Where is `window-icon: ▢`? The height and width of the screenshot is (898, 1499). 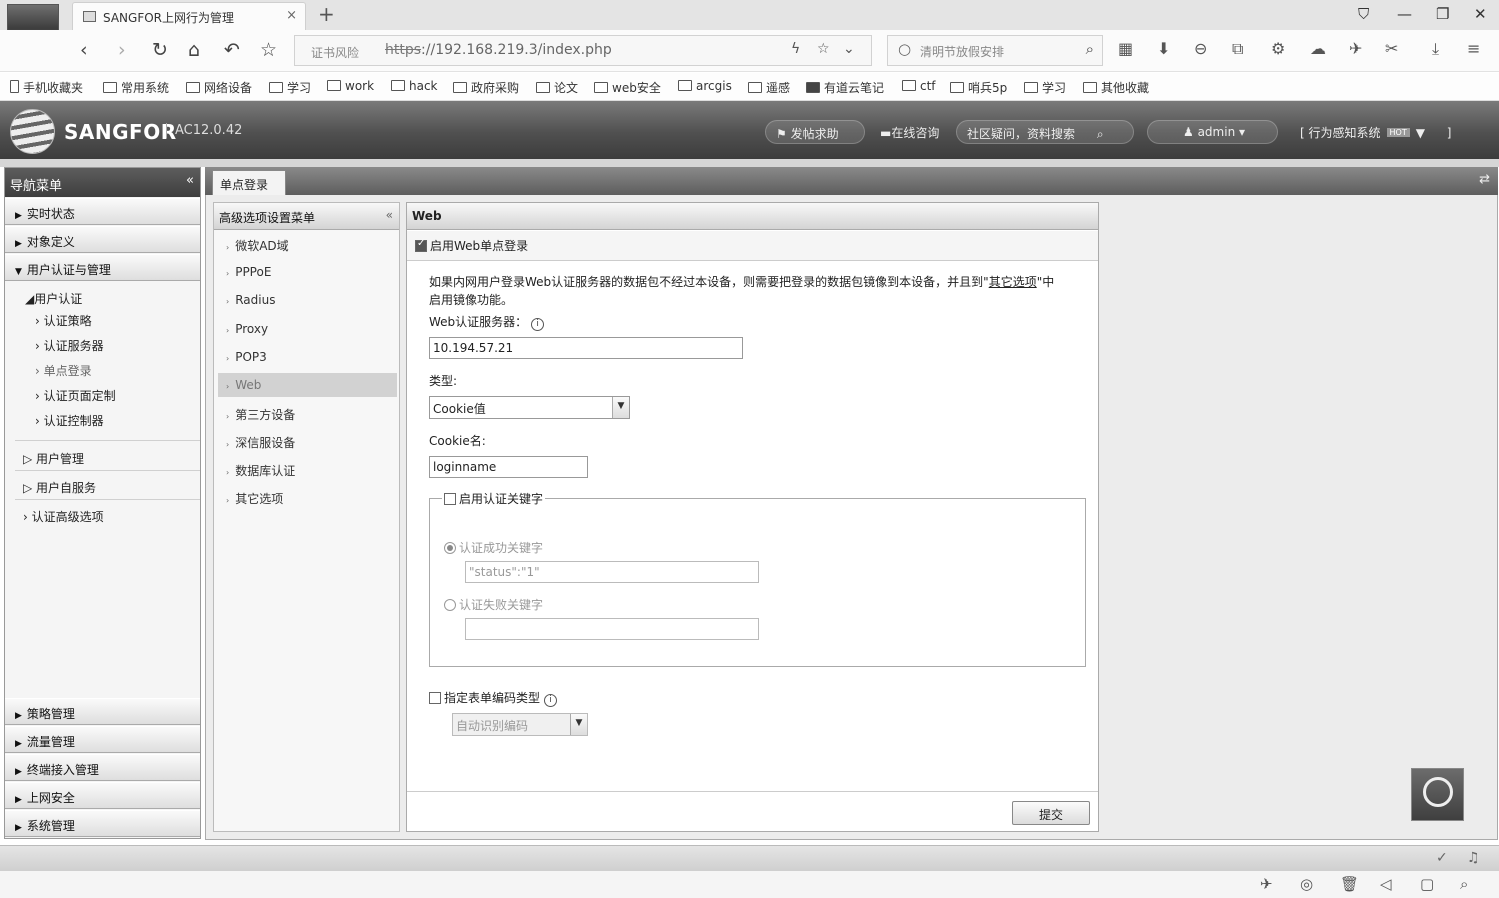
window-icon: ▢ is located at coordinates (1427, 884).